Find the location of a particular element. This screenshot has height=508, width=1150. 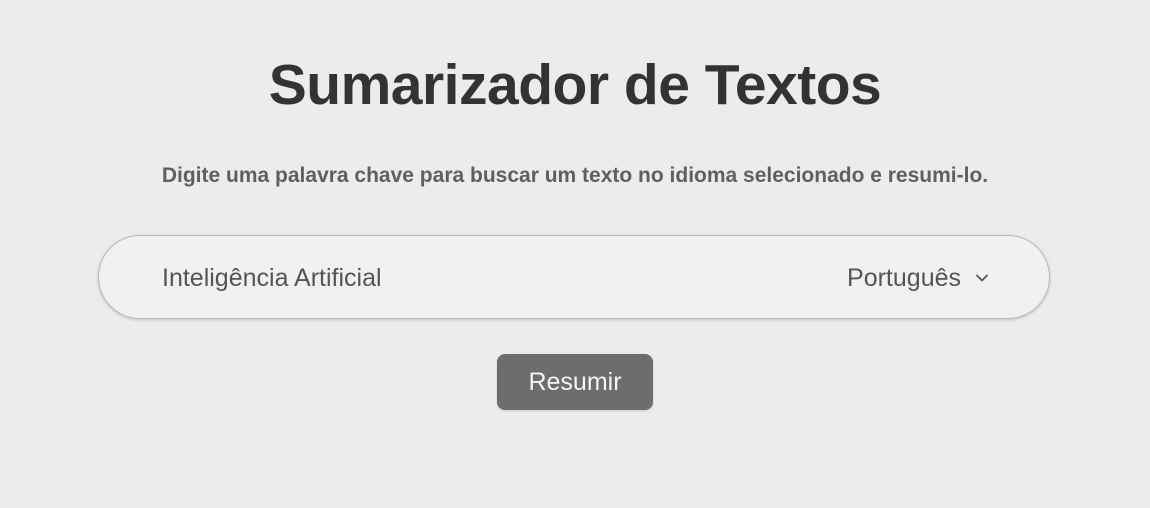

page-title: Sumarizador de Textos is located at coordinates (575, 85).